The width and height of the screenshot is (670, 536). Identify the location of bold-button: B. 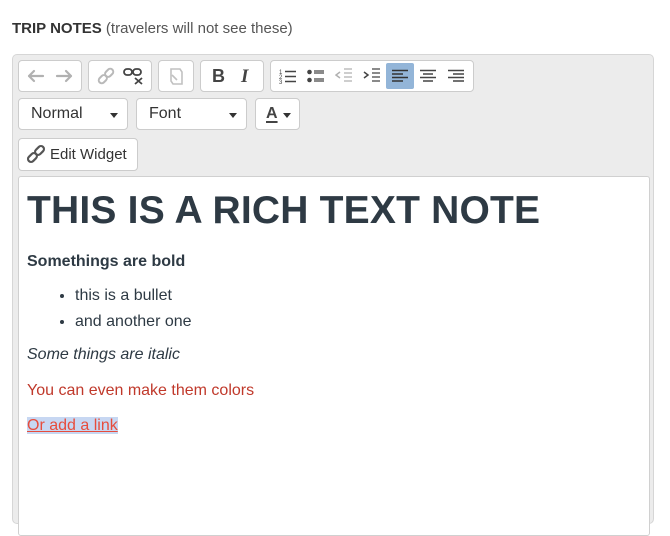
(218, 76).